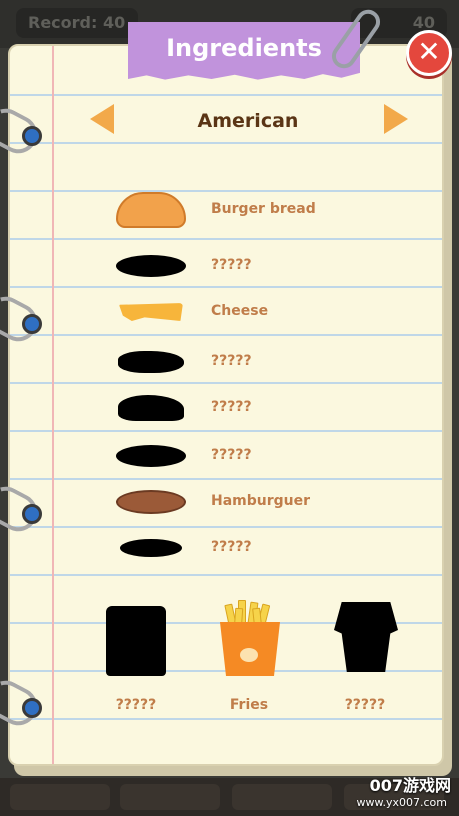 This screenshot has width=459, height=816. I want to click on ingredient-row: Hamburguer, so click(229, 502).